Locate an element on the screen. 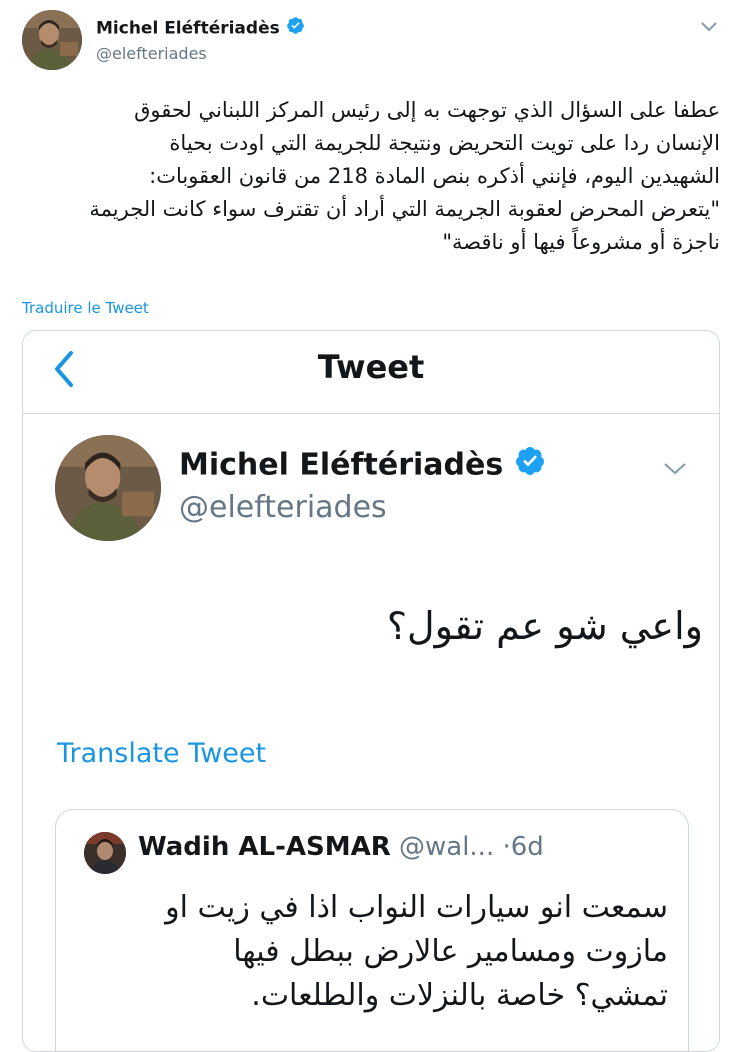 Image resolution: width=746 pixels, height=1052 pixels. inner-author-handle: @elefteriades is located at coordinates (283, 508).